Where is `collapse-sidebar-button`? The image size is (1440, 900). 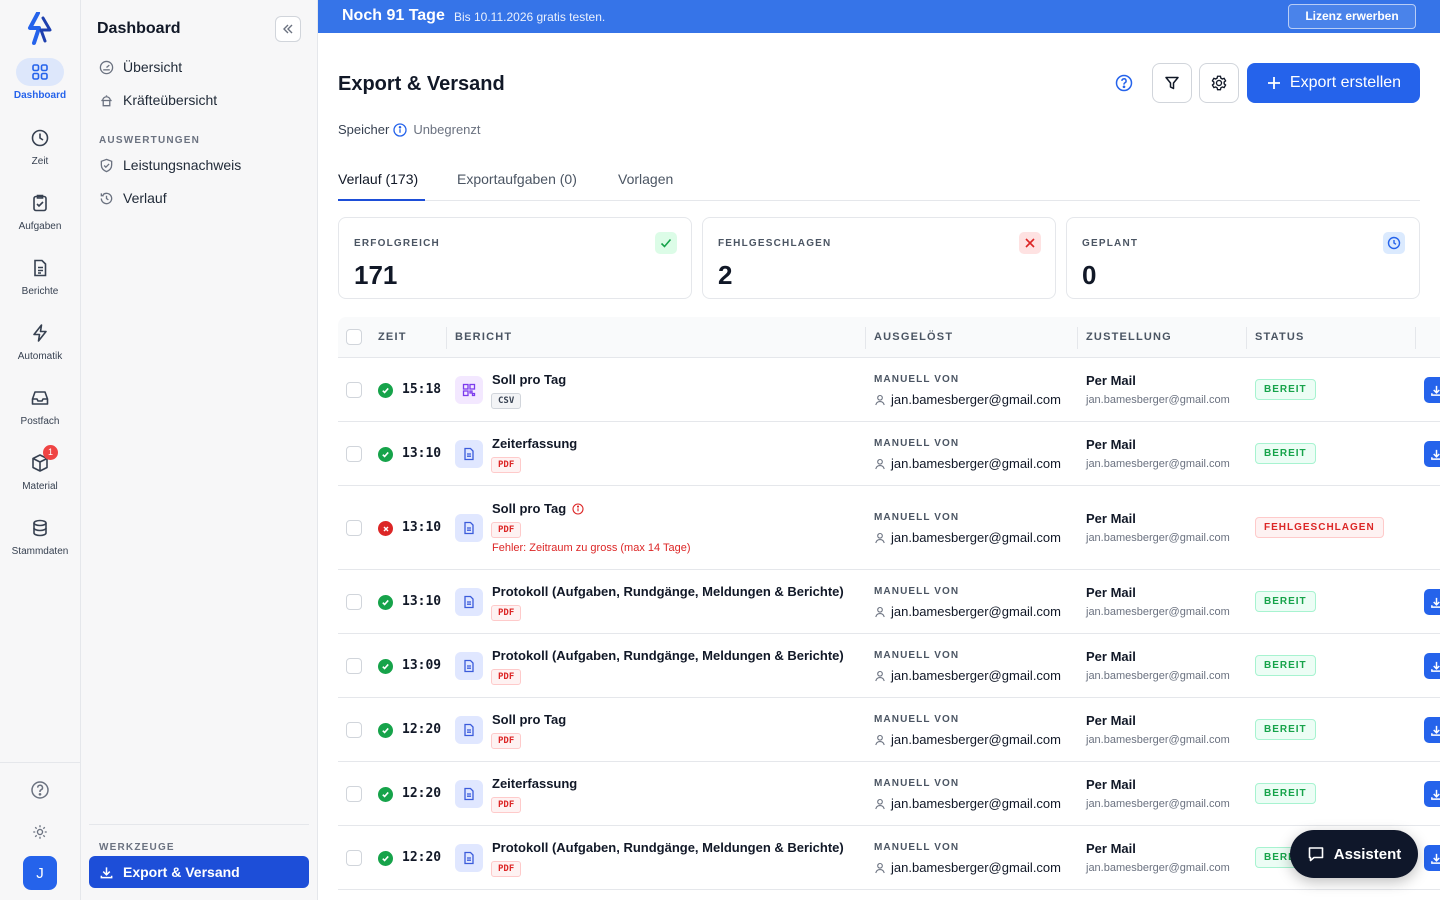
collapse-sidebar-button is located at coordinates (288, 29).